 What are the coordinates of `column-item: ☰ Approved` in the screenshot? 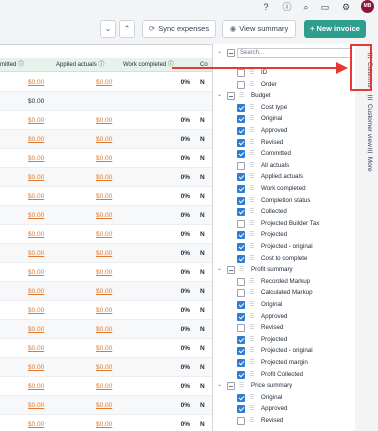 It's located at (284, 409).